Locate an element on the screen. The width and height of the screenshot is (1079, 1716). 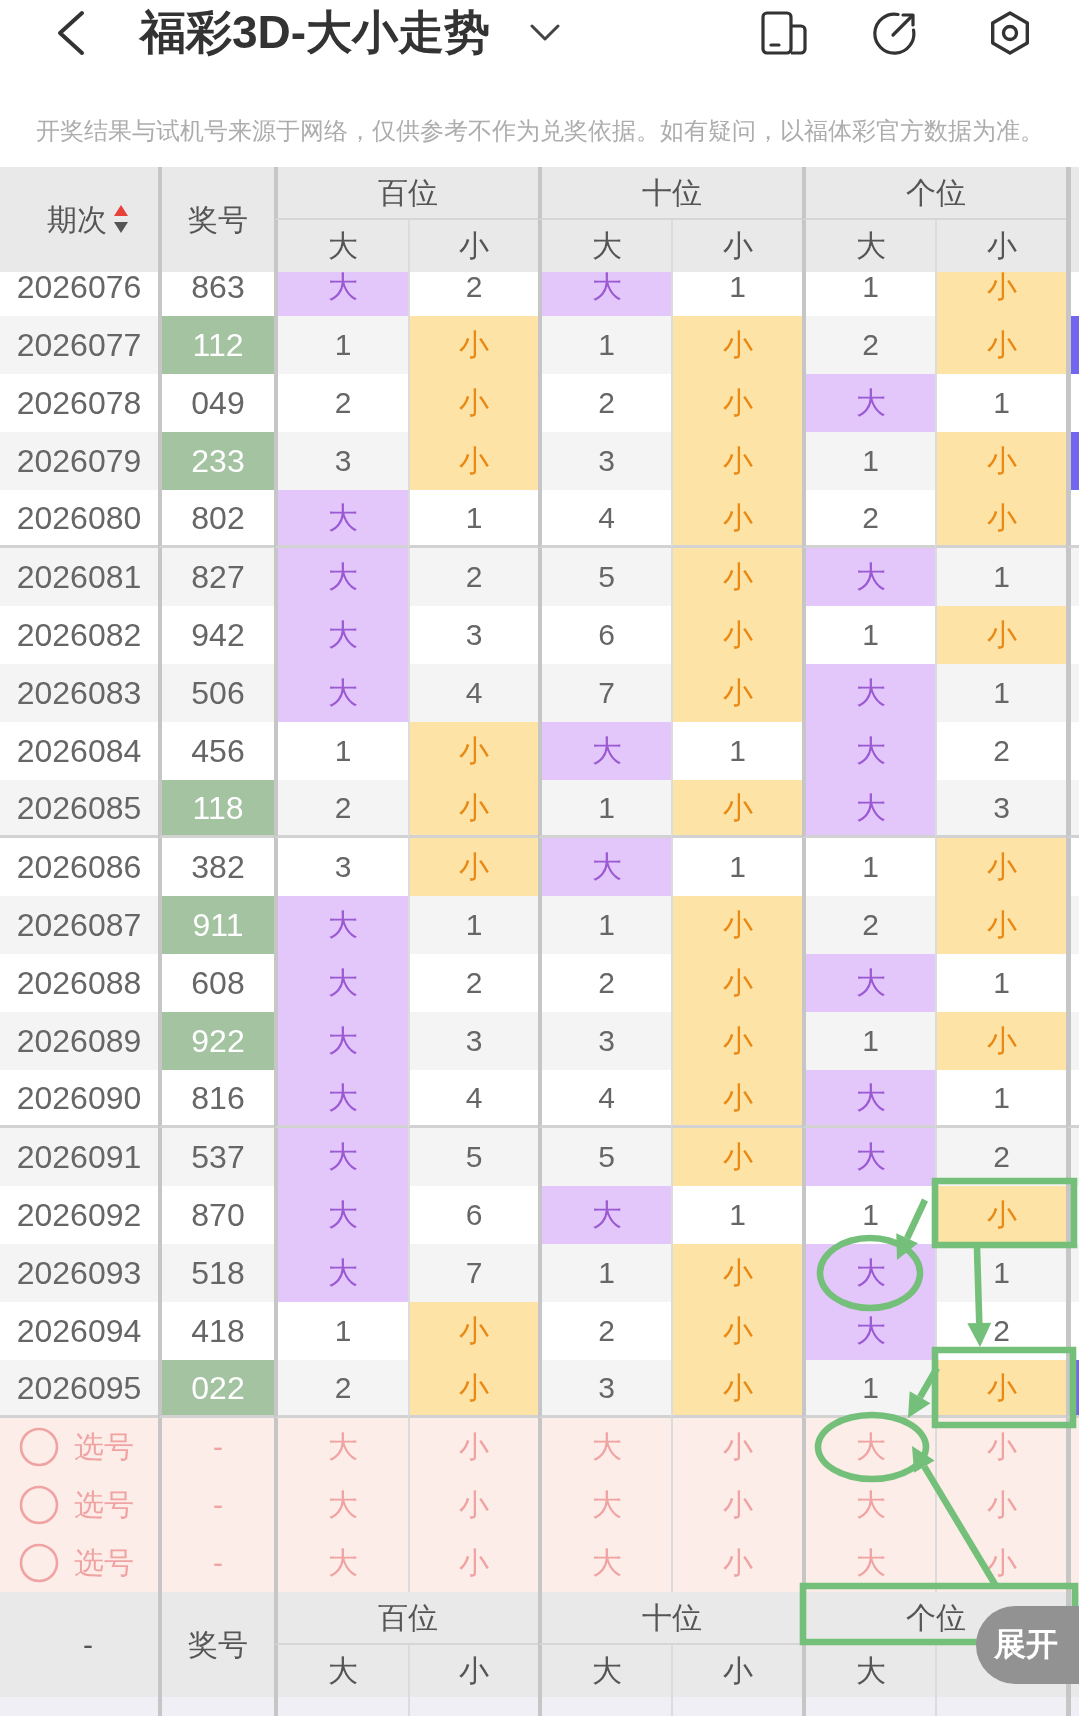
devices-icon is located at coordinates (784, 33).